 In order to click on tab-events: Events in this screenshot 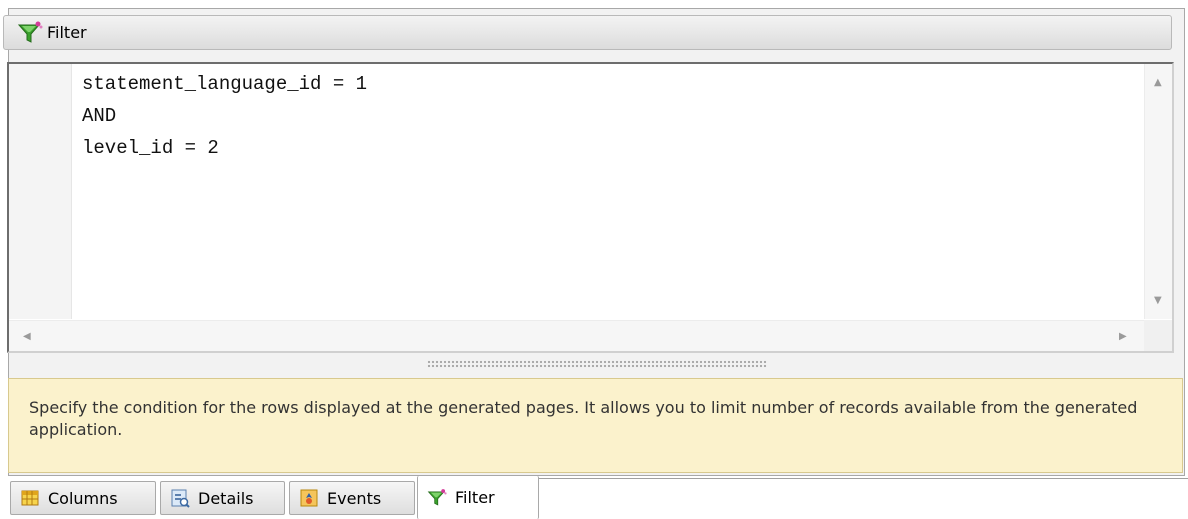, I will do `click(352, 498)`.